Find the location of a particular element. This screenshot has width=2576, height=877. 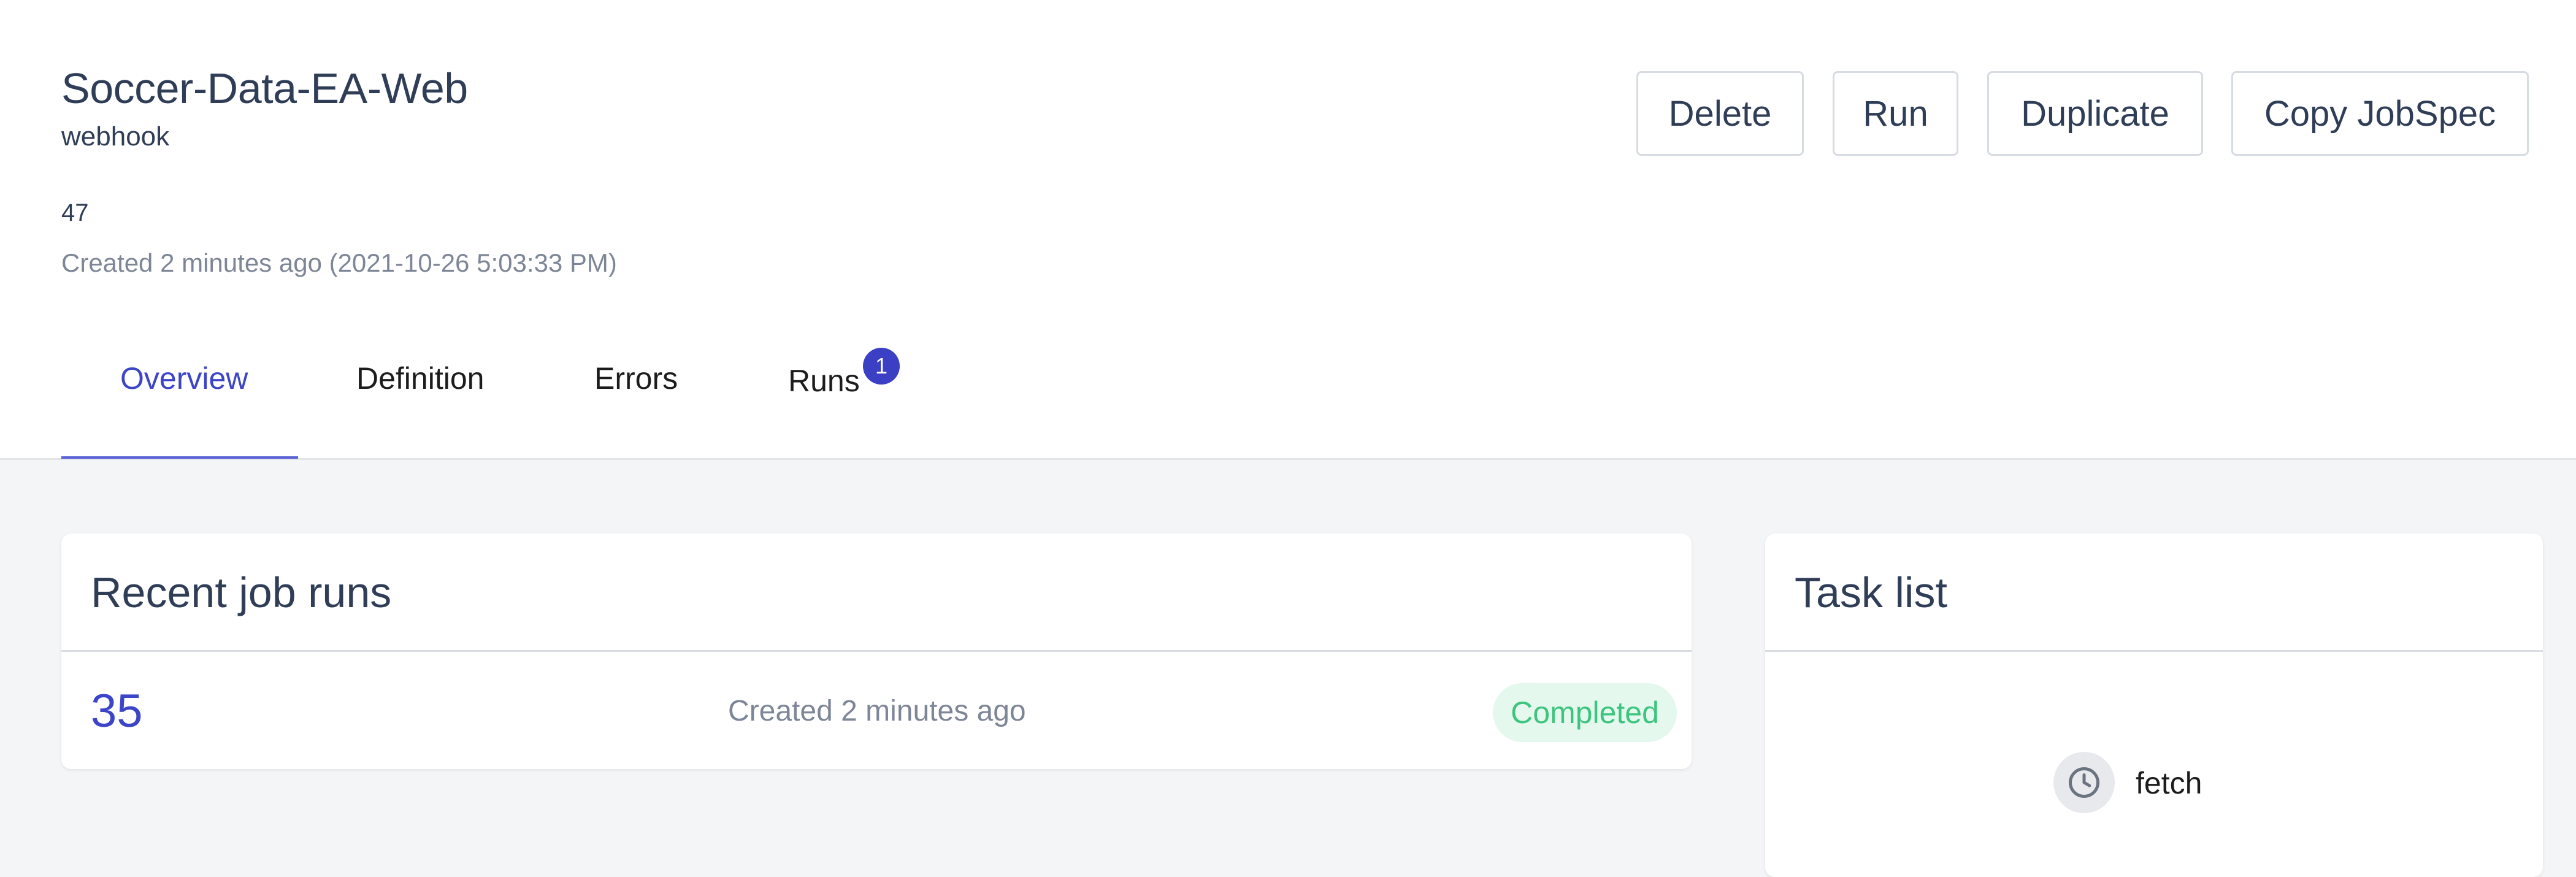

task-list-card: Task list fetch is located at coordinates (2154, 705).